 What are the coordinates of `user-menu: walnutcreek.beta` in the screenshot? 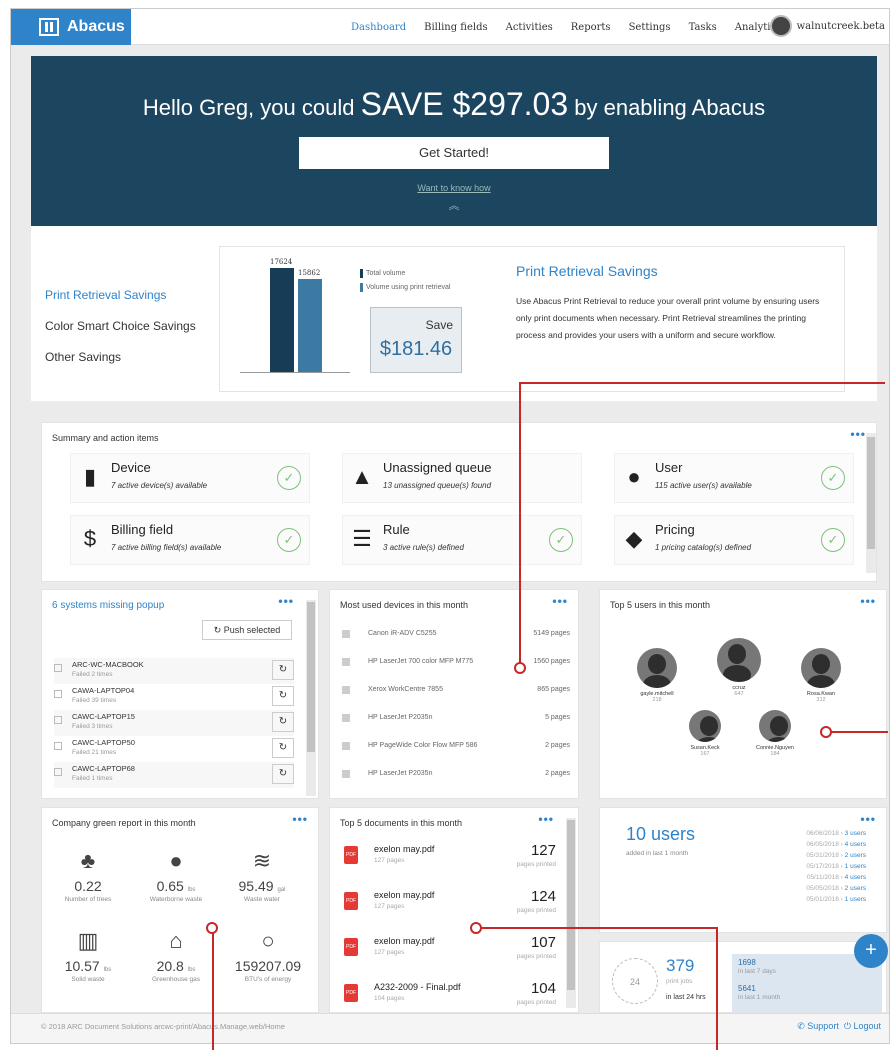 It's located at (827, 26).